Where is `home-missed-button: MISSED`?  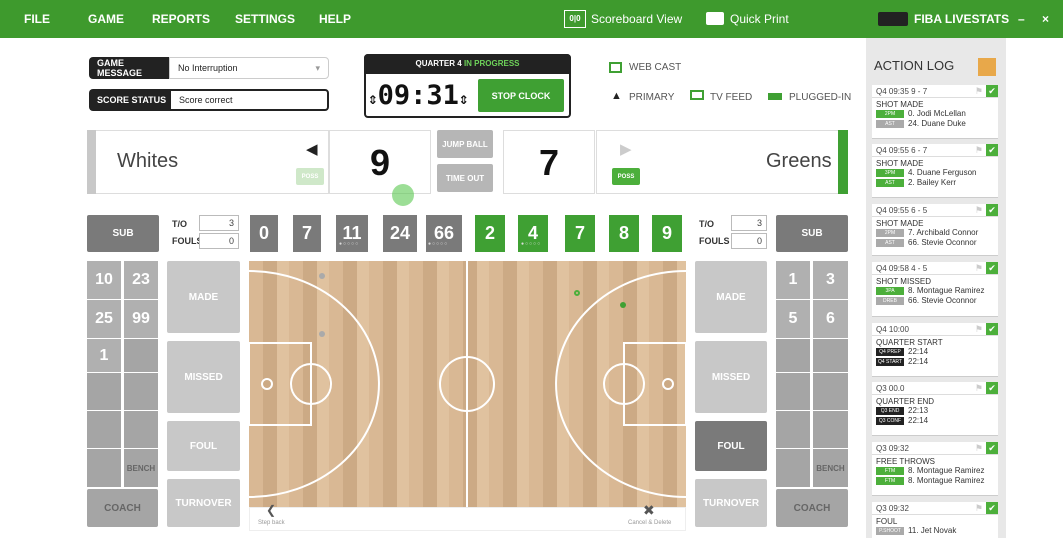 home-missed-button: MISSED is located at coordinates (203, 377).